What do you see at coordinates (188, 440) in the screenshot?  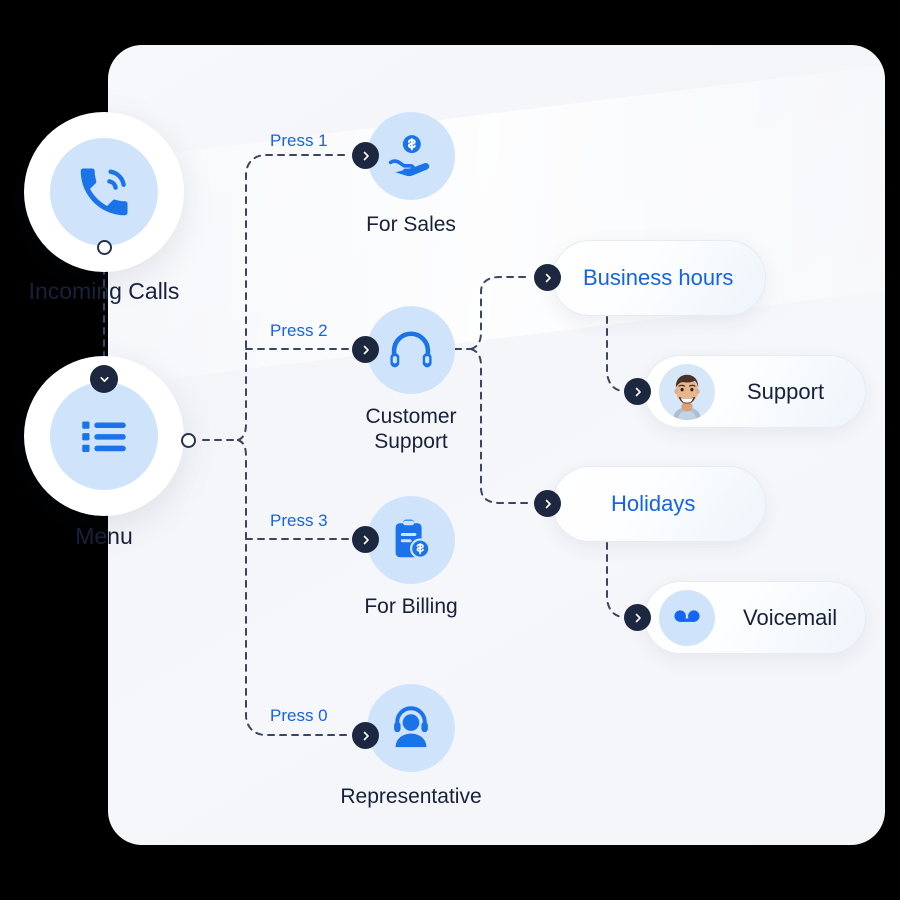 I see `menu-output-port` at bounding box center [188, 440].